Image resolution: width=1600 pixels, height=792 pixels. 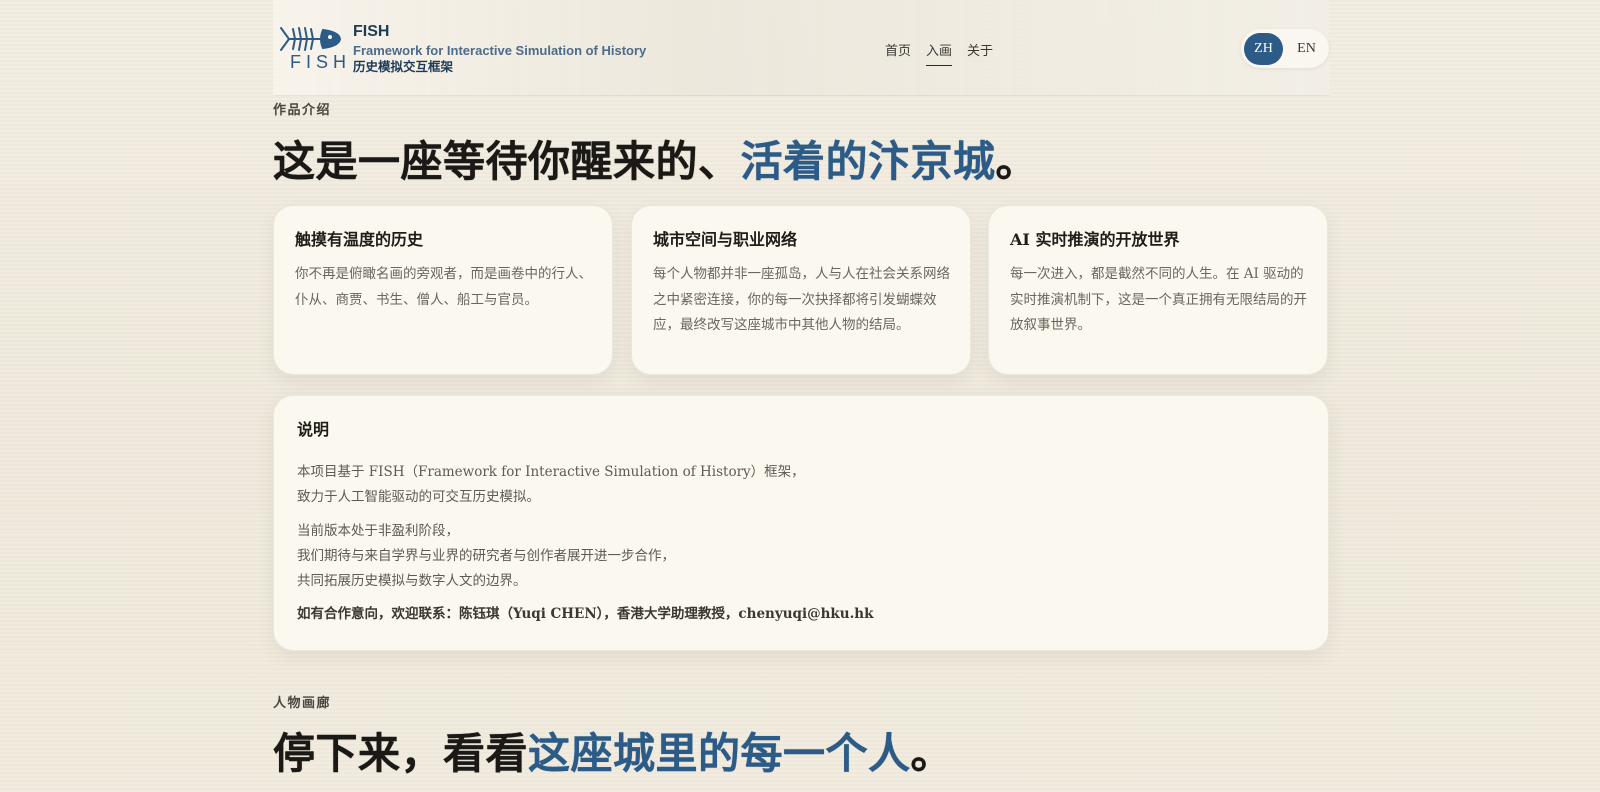 I want to click on nav-item-enter-painting: 入画, so click(x=939, y=53).